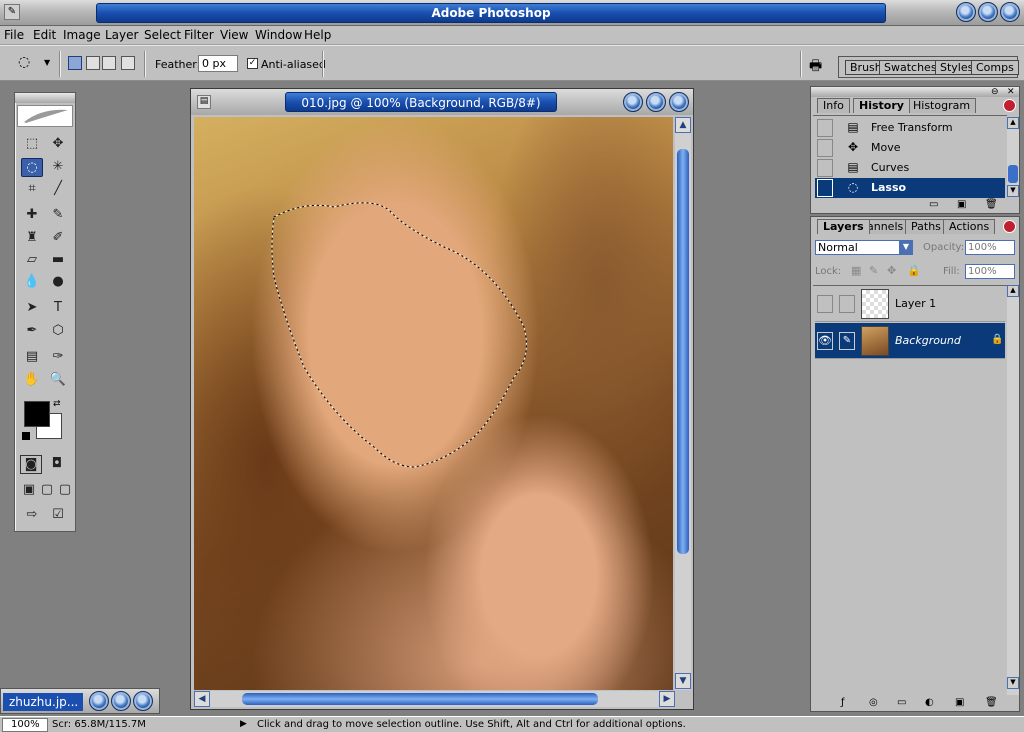  What do you see at coordinates (995, 67) in the screenshot?
I see `well-tab-comps: Comps` at bounding box center [995, 67].